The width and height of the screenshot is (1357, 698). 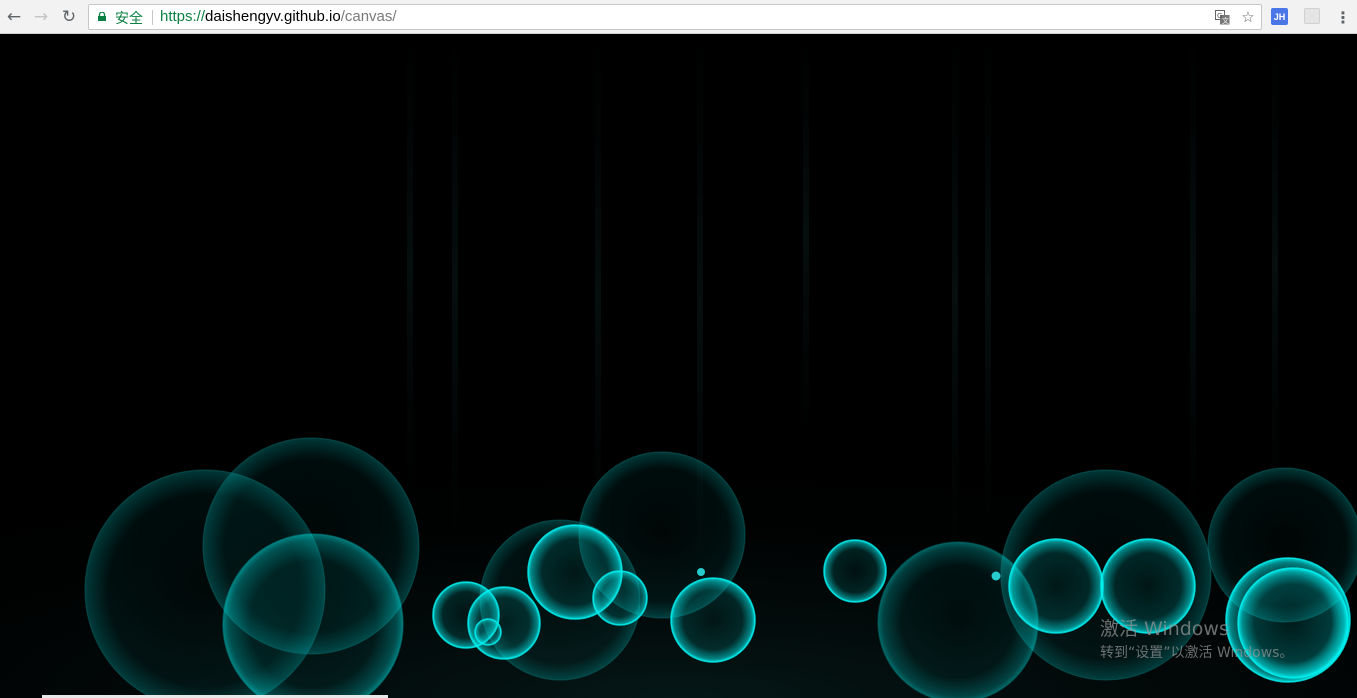 I want to click on jh-extension-icon: JH, so click(x=1279, y=16).